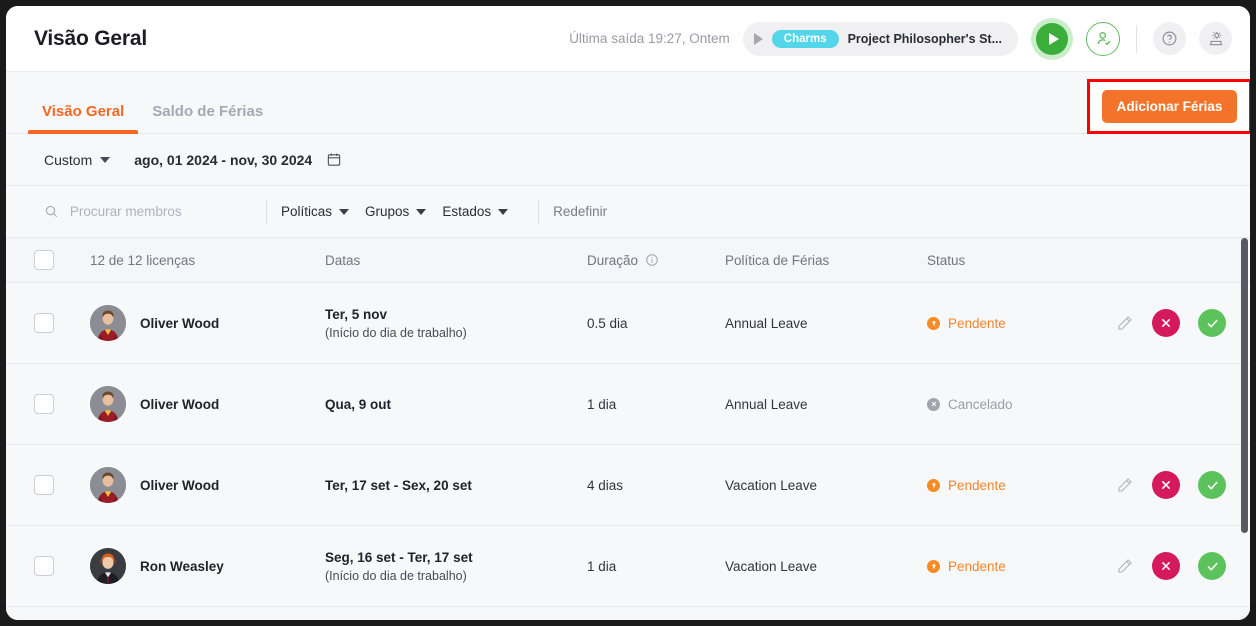  I want to click on tab-visao-geral: Visão Geral, so click(83, 118).